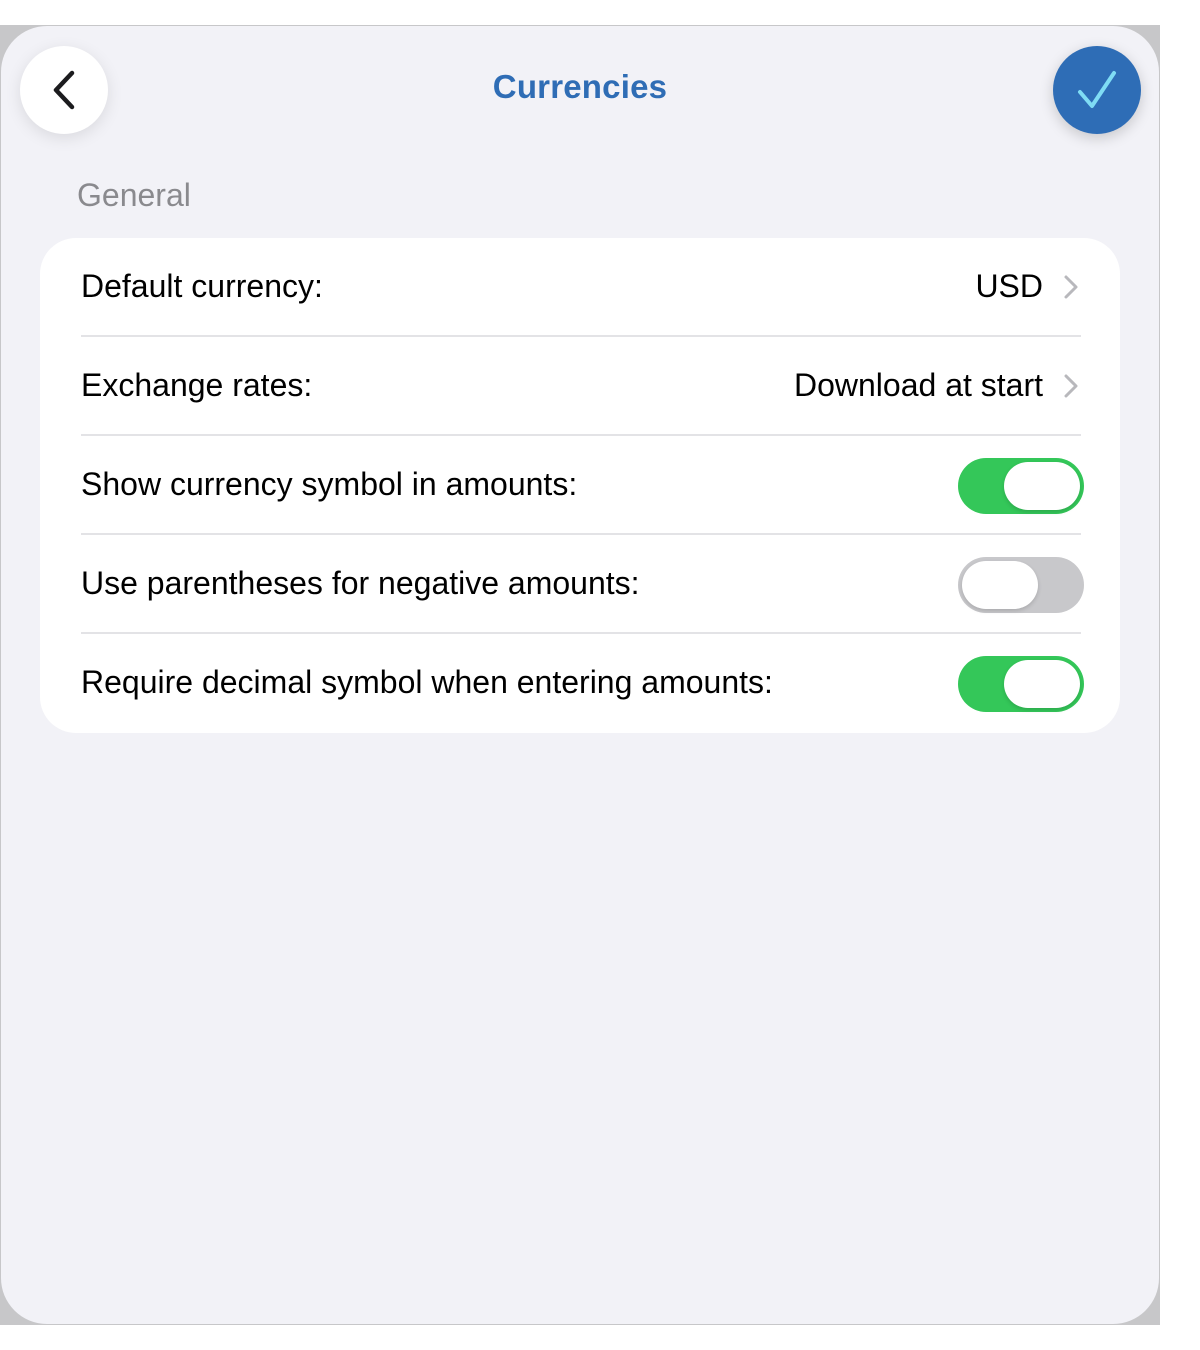  What do you see at coordinates (360, 583) in the screenshot?
I see `row-label: Use parentheses for negative amounts:` at bounding box center [360, 583].